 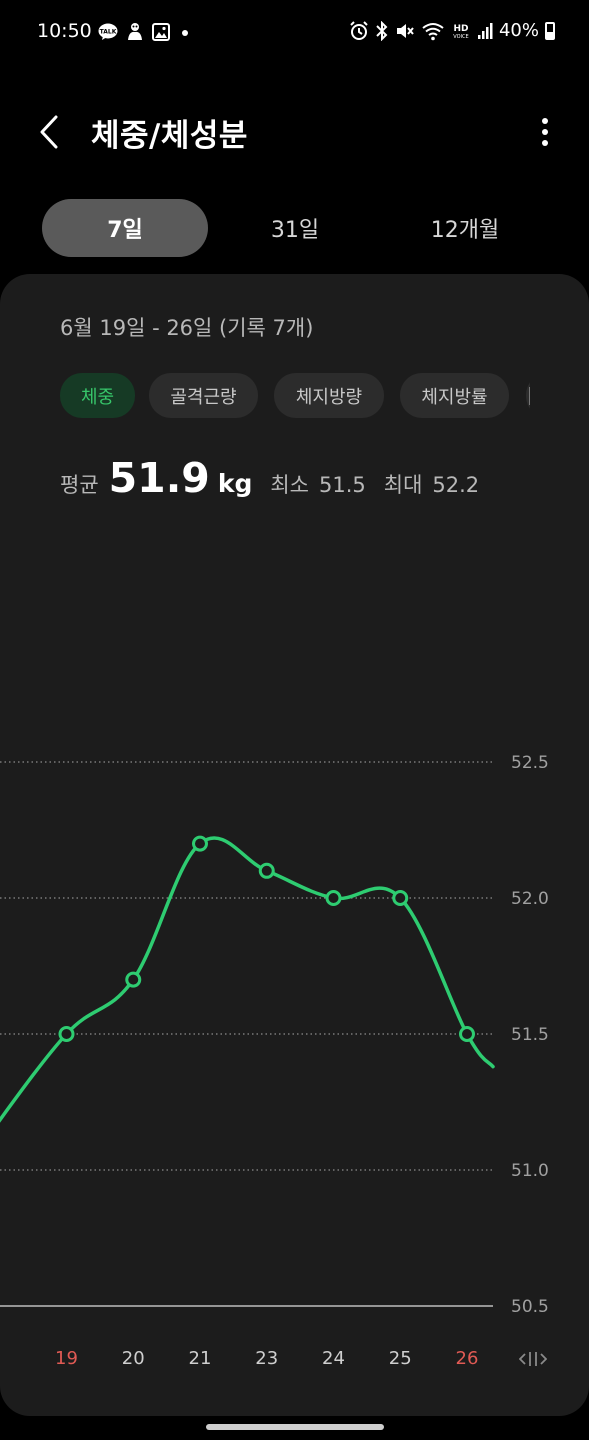 I want to click on y-tick-label: 50.5, so click(x=530, y=1307).